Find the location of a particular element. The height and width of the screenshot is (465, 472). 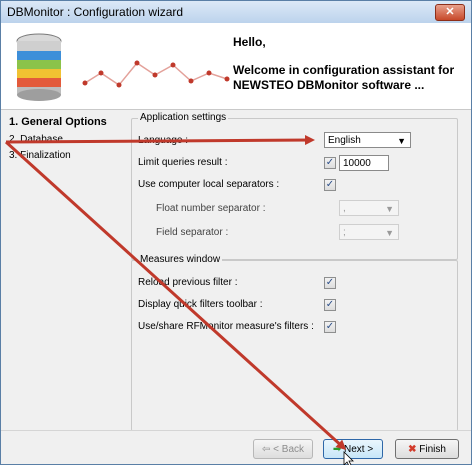

field-separator-label: Field separator : is located at coordinates (192, 232).